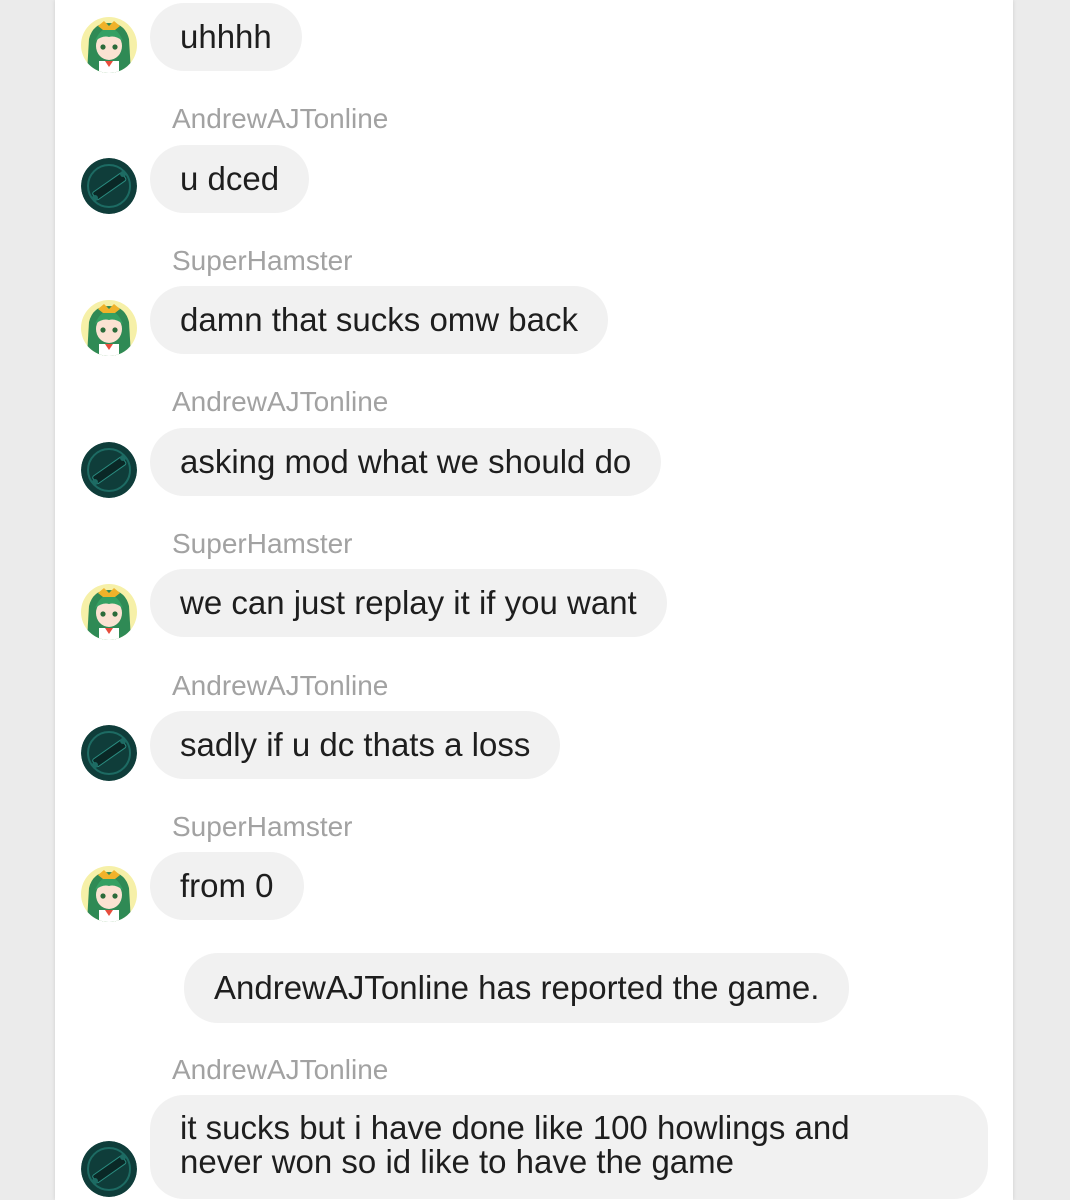 This screenshot has height=1200, width=1070. I want to click on message-text: uhhhh, so click(226, 36).